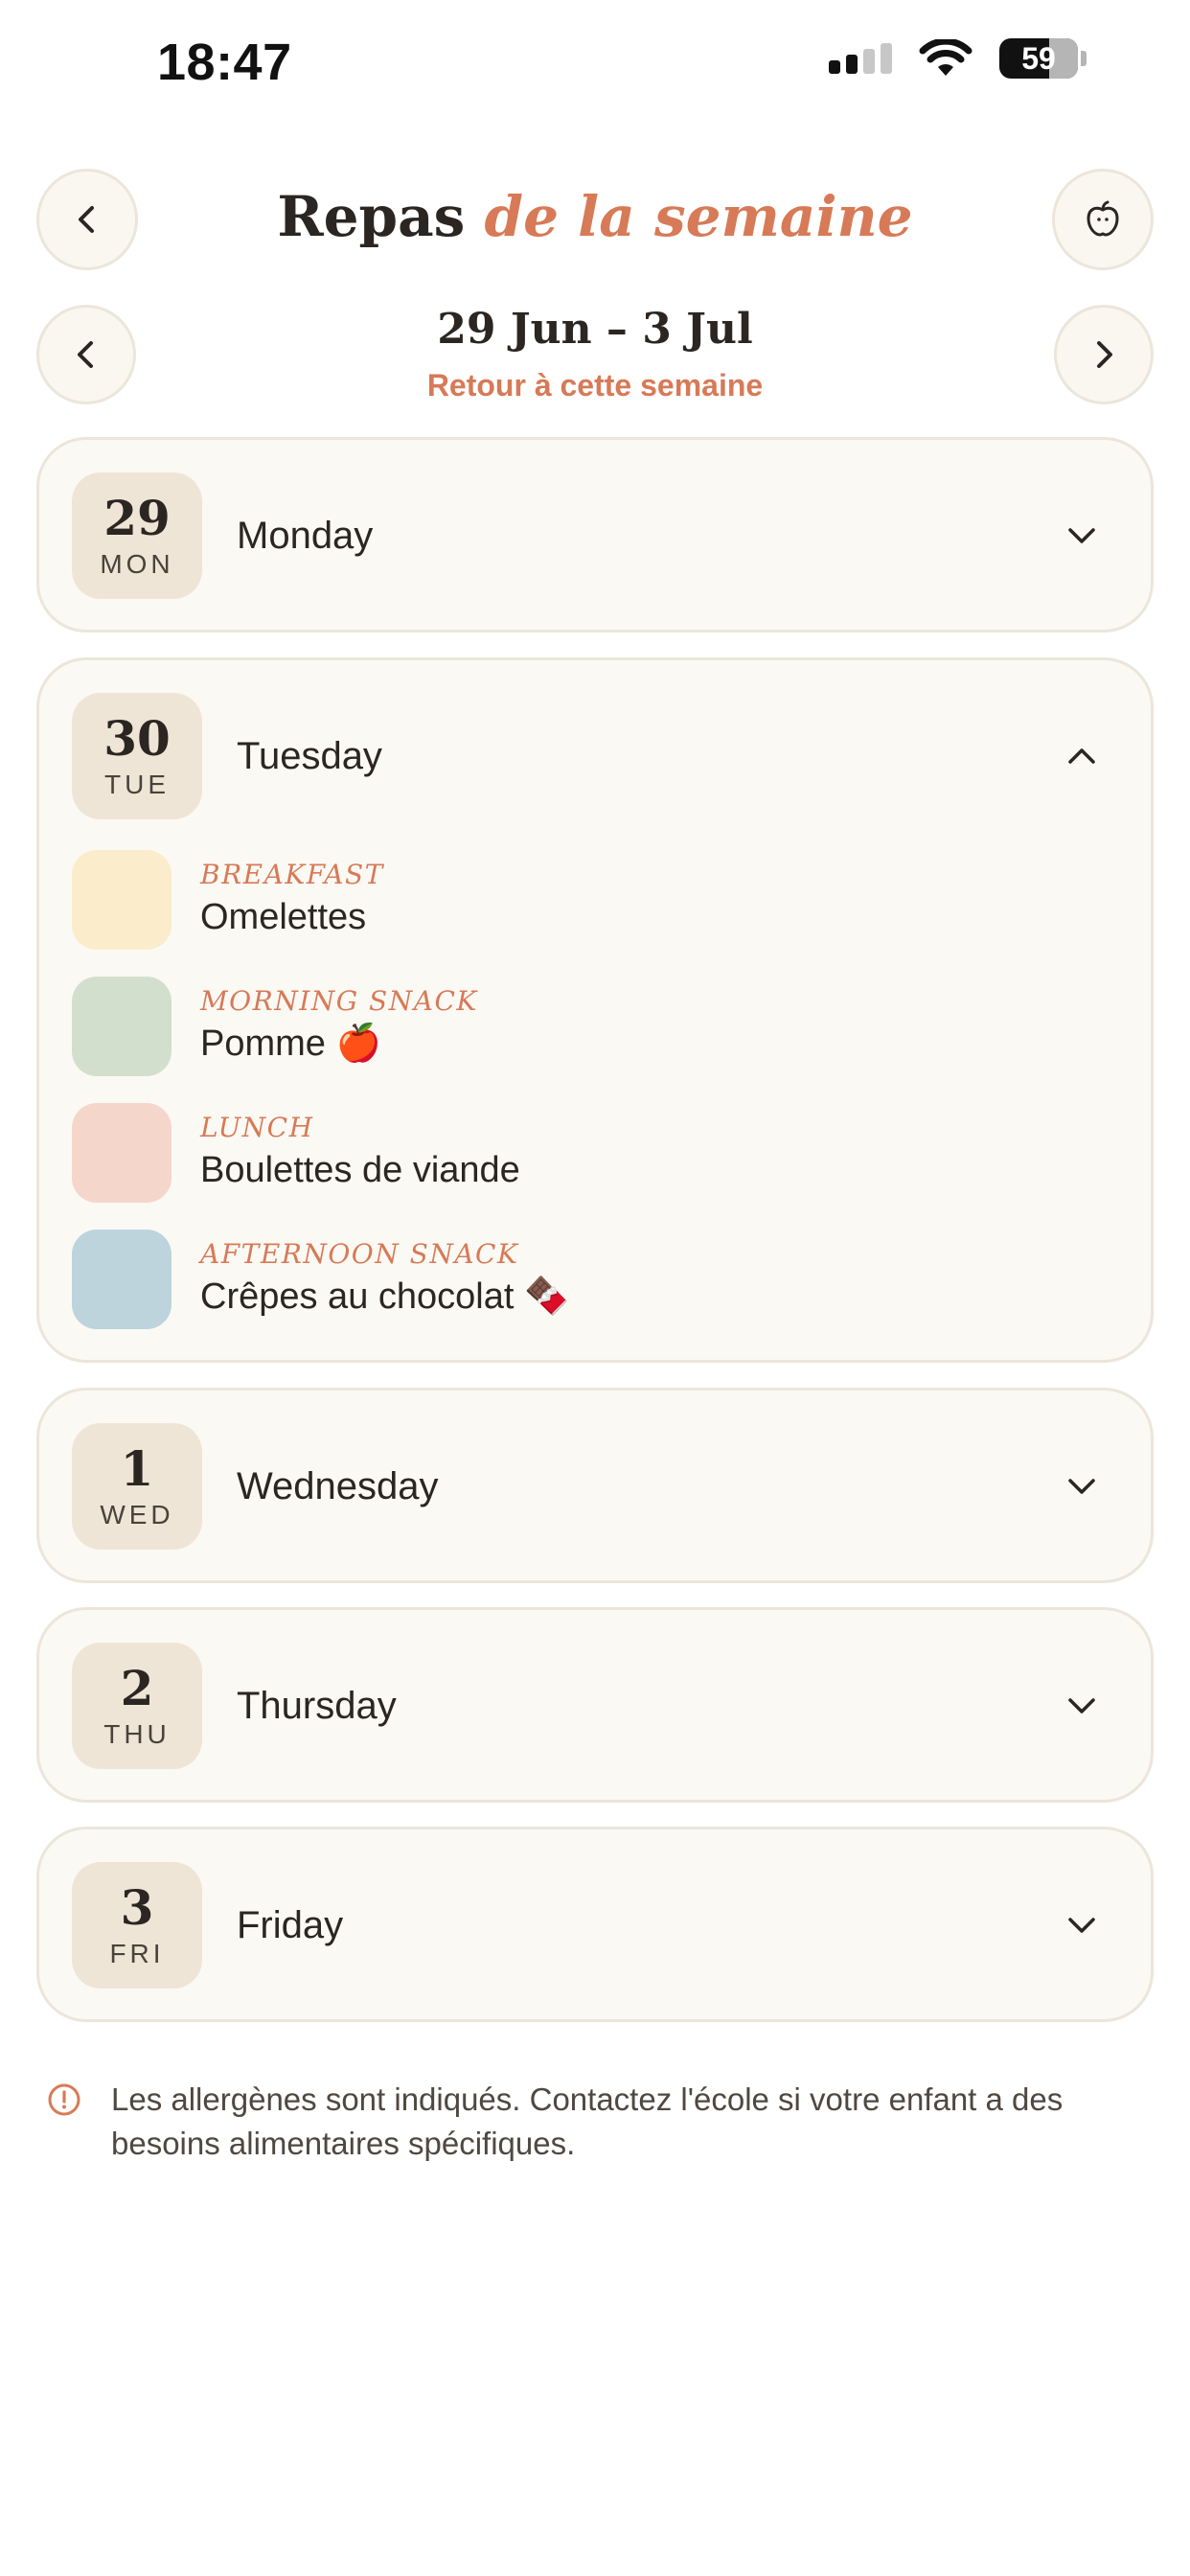  What do you see at coordinates (137, 518) in the screenshot?
I see `date-number: 29` at bounding box center [137, 518].